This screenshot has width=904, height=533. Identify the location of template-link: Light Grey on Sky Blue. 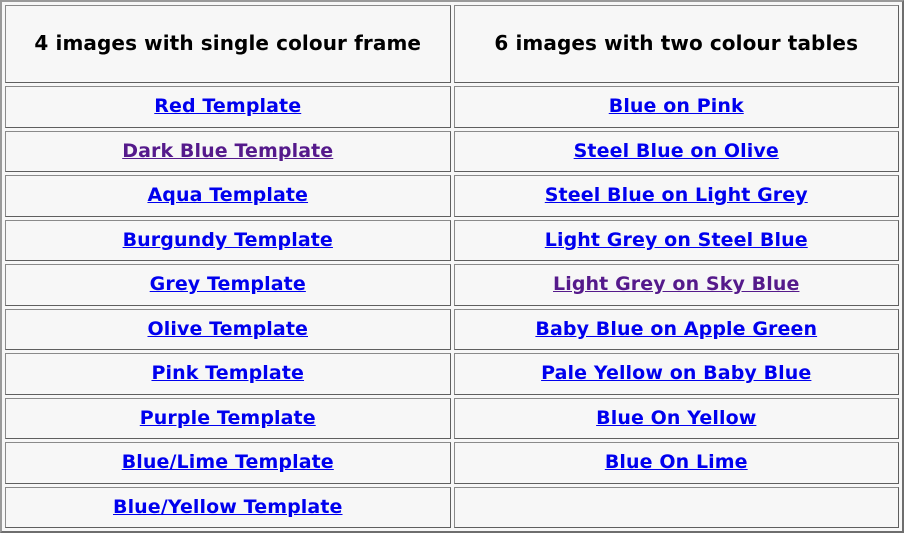
(676, 284).